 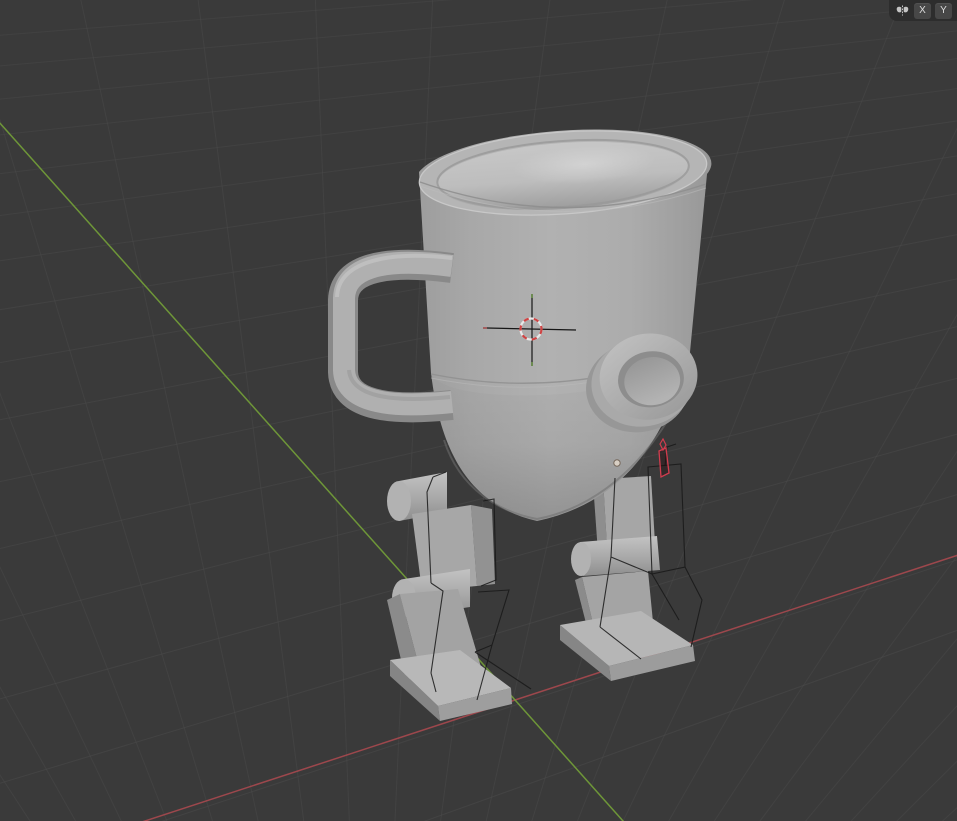 What do you see at coordinates (620, 556) in the screenshot?
I see `right-knee-cylinder` at bounding box center [620, 556].